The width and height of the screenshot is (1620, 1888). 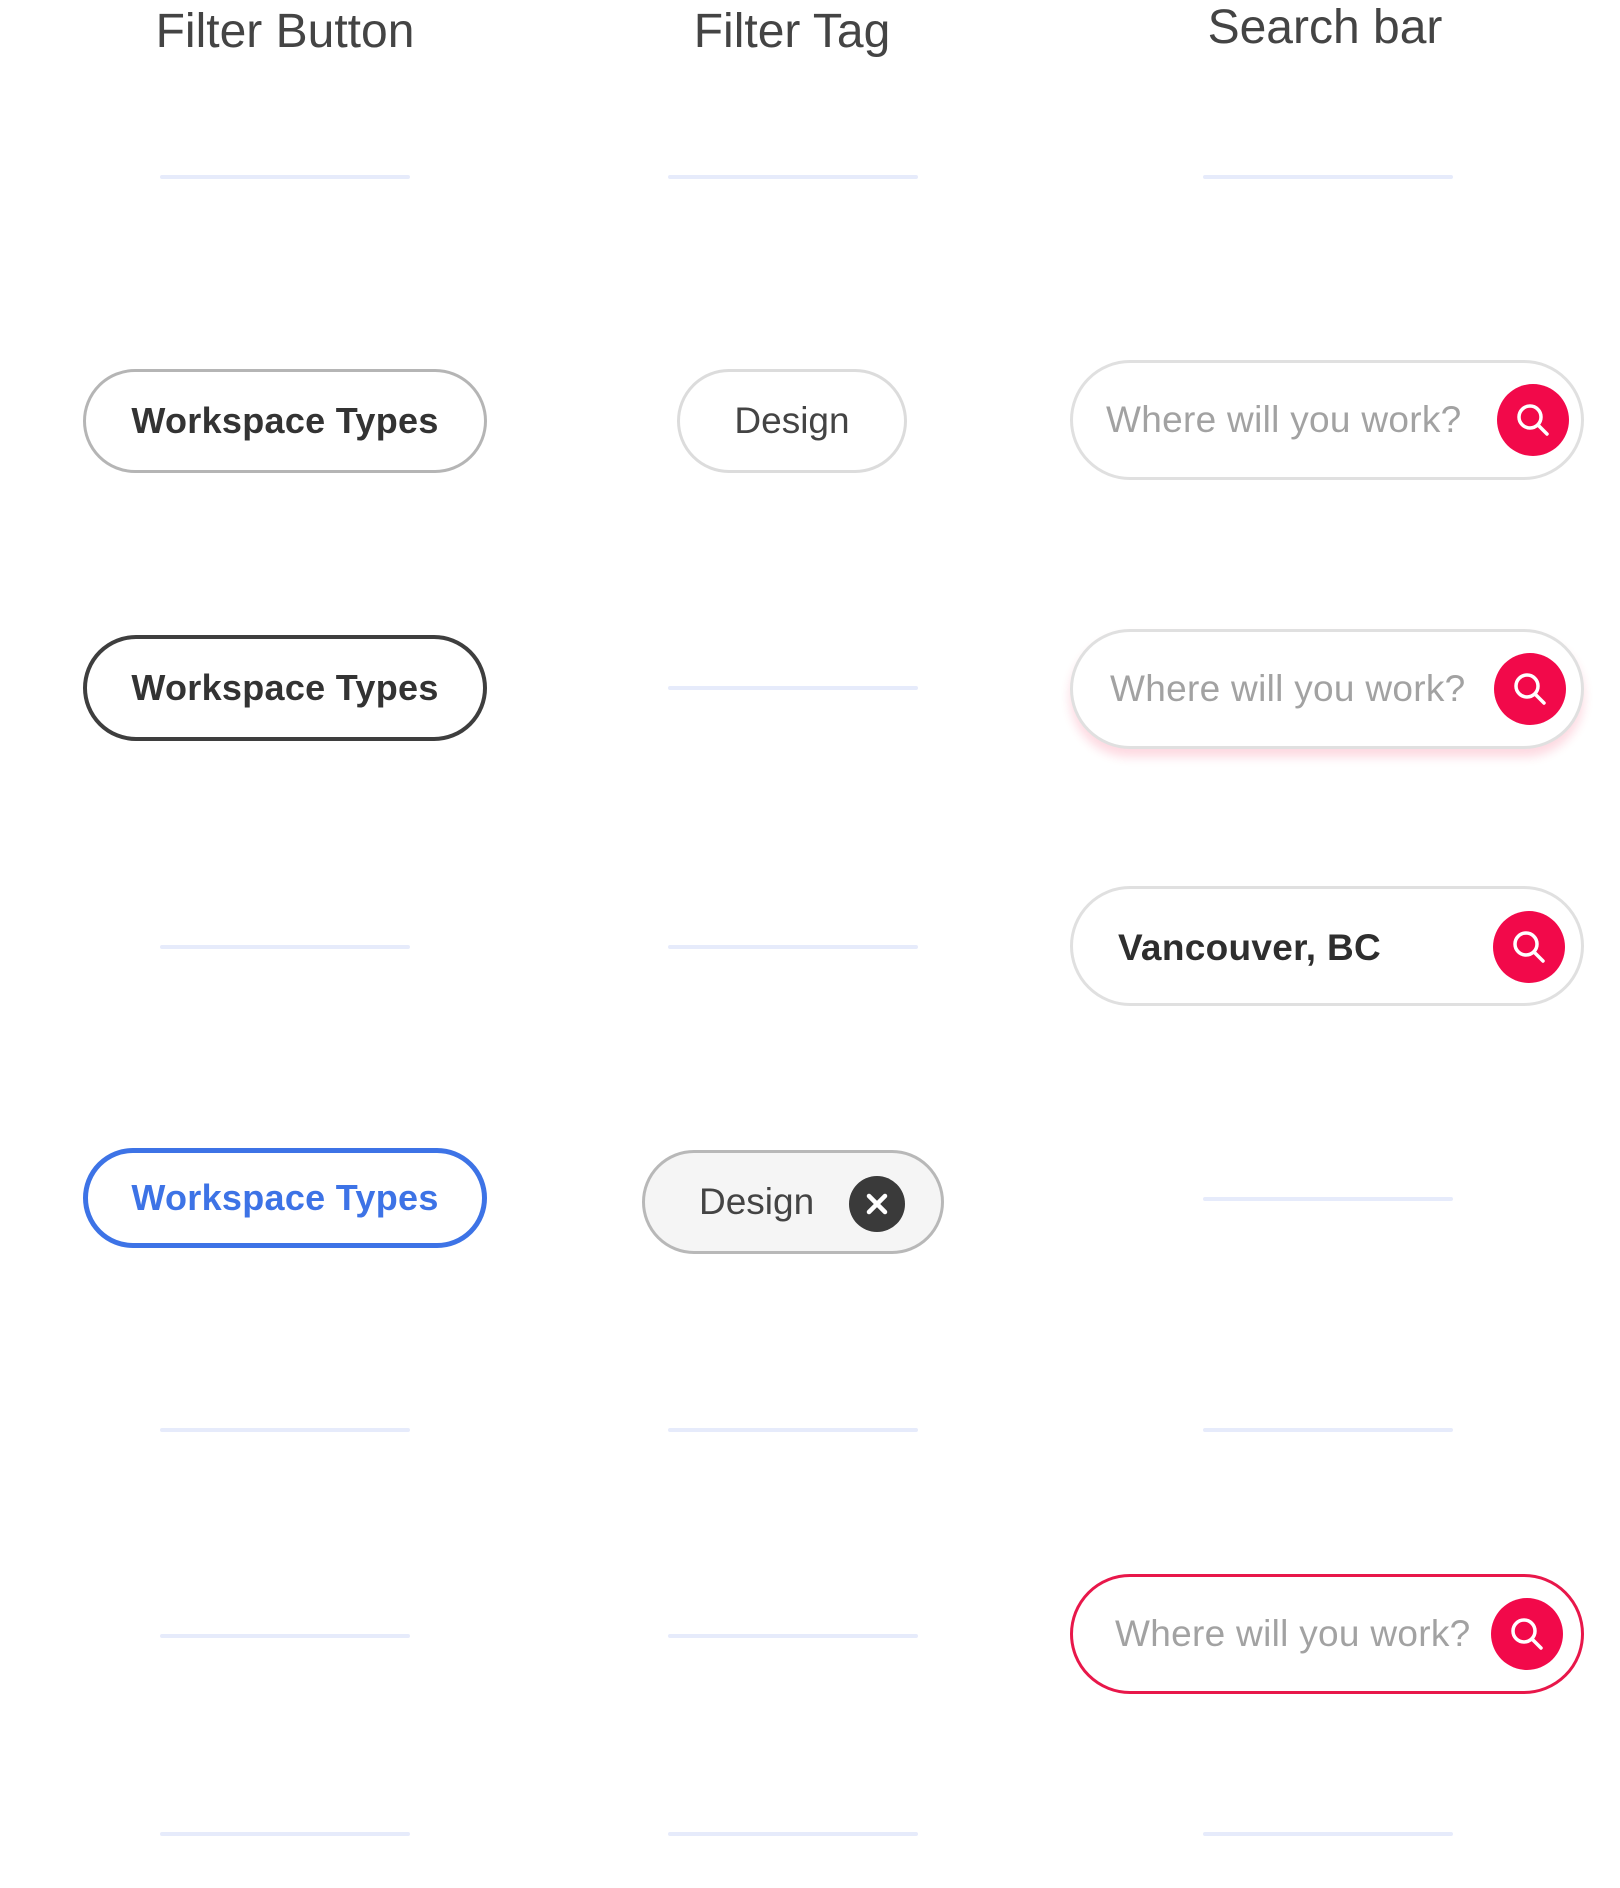 I want to click on filter-tag-default: Design, so click(x=792, y=421).